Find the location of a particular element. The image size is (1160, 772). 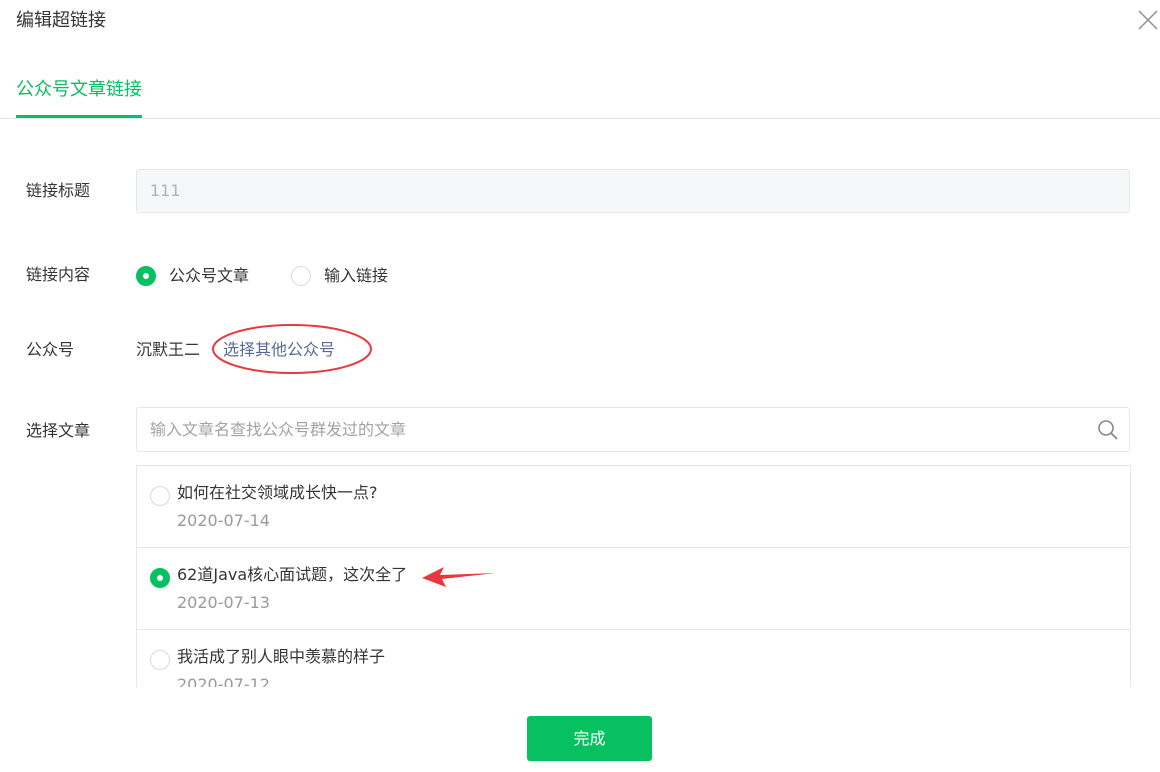

link-content-label: 链接内容 is located at coordinates (58, 274).